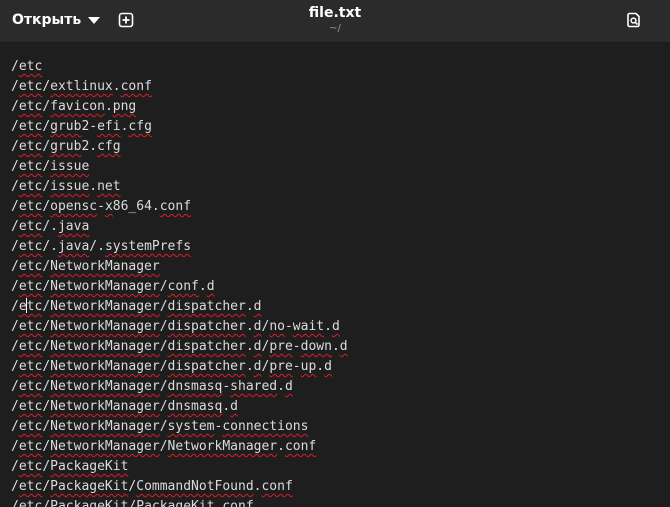 The height and width of the screenshot is (507, 670). Describe the element at coordinates (47, 20) in the screenshot. I see `open-button-label: Открыть` at that location.